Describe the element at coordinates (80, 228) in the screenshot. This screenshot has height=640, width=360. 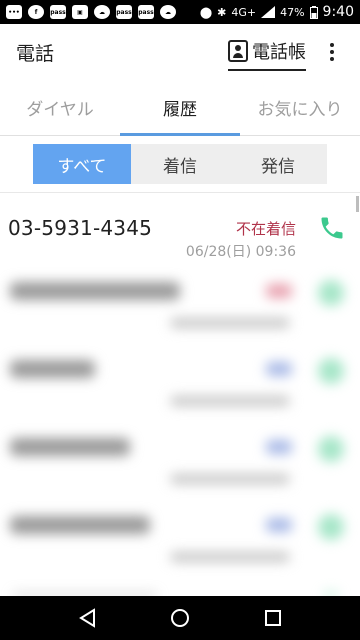
I see `phone-number: 03-5931-4345` at that location.